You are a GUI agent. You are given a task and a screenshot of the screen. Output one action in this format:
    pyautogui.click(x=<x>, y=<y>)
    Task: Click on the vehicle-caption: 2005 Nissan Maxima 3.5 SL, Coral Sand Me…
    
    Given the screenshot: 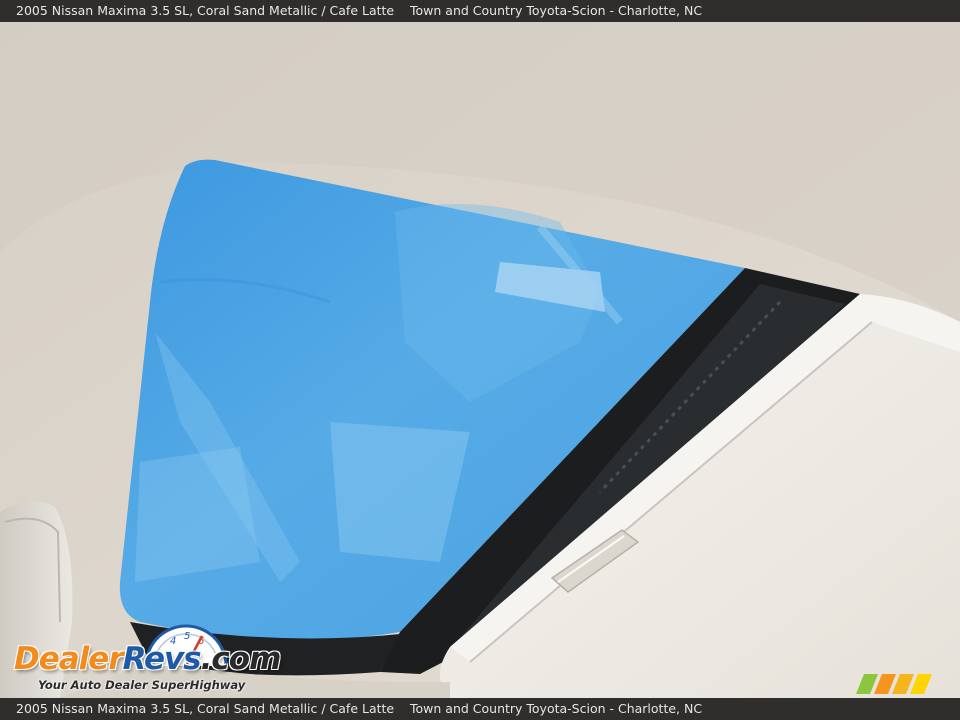 What is the action you would take?
    pyautogui.click(x=205, y=10)
    